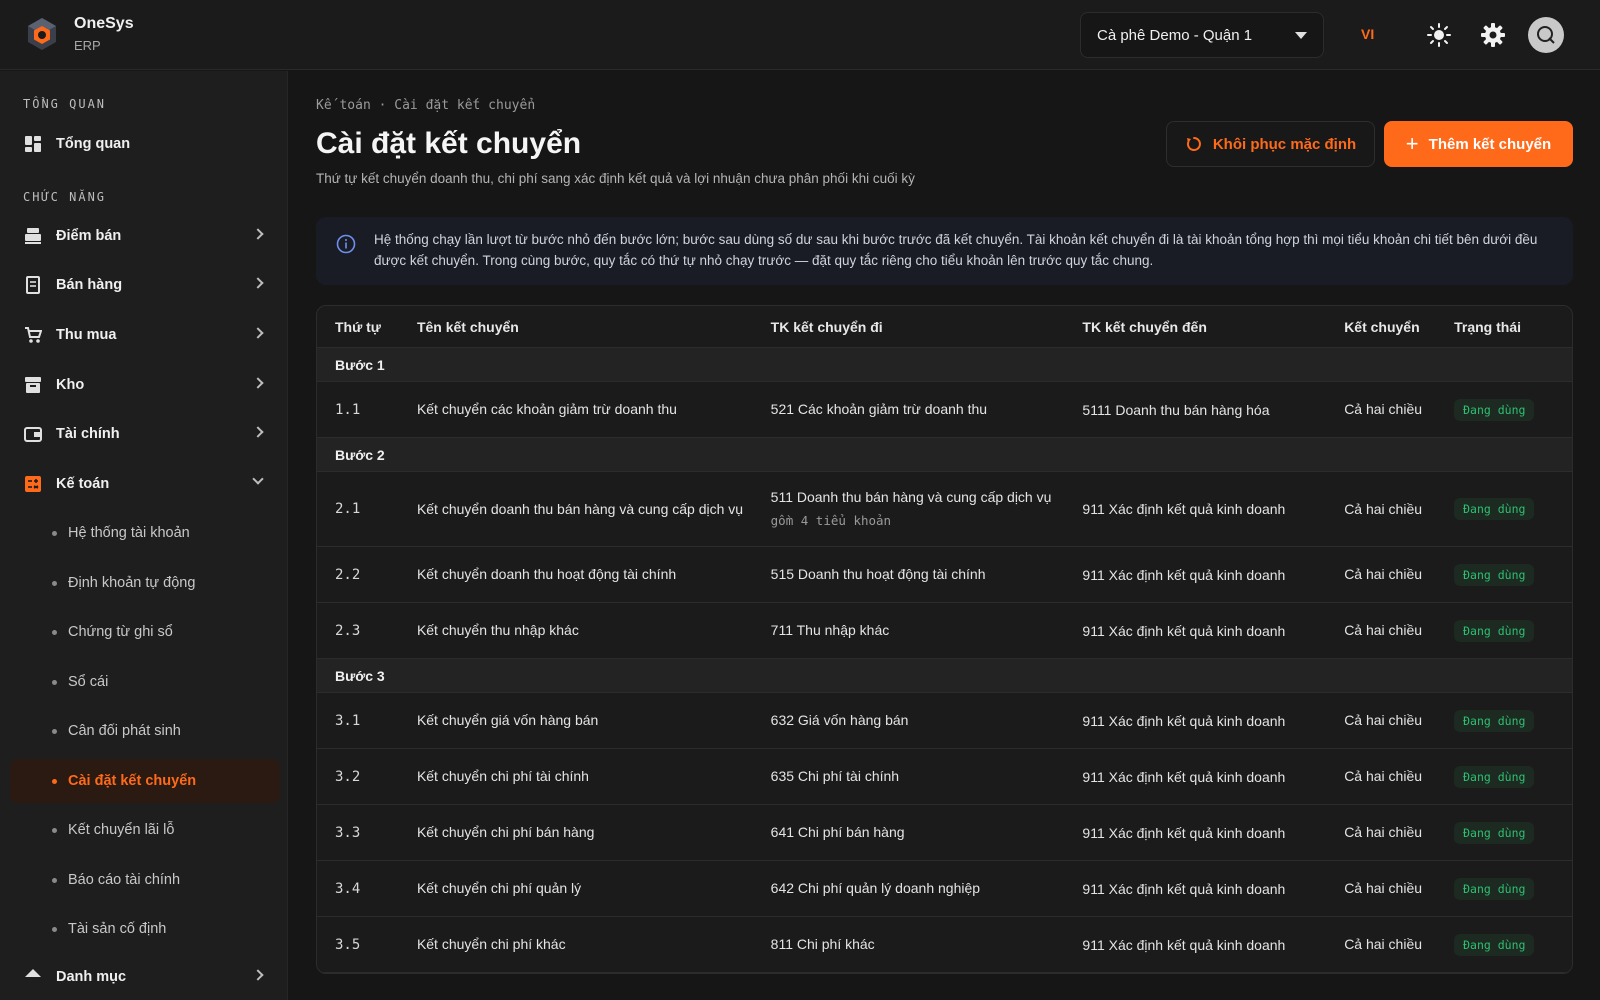 The width and height of the screenshot is (1600, 1000). What do you see at coordinates (546, 409) in the screenshot?
I see `name-cell-text: Kết chuyển các khoản giảm trừ doanh thu` at bounding box center [546, 409].